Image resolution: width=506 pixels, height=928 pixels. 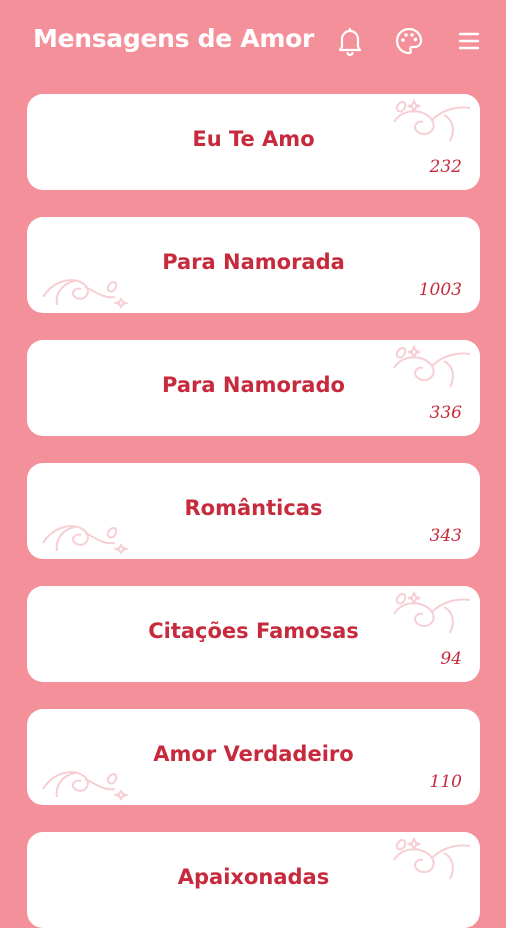 I want to click on category-label: Românticas, so click(x=253, y=508).